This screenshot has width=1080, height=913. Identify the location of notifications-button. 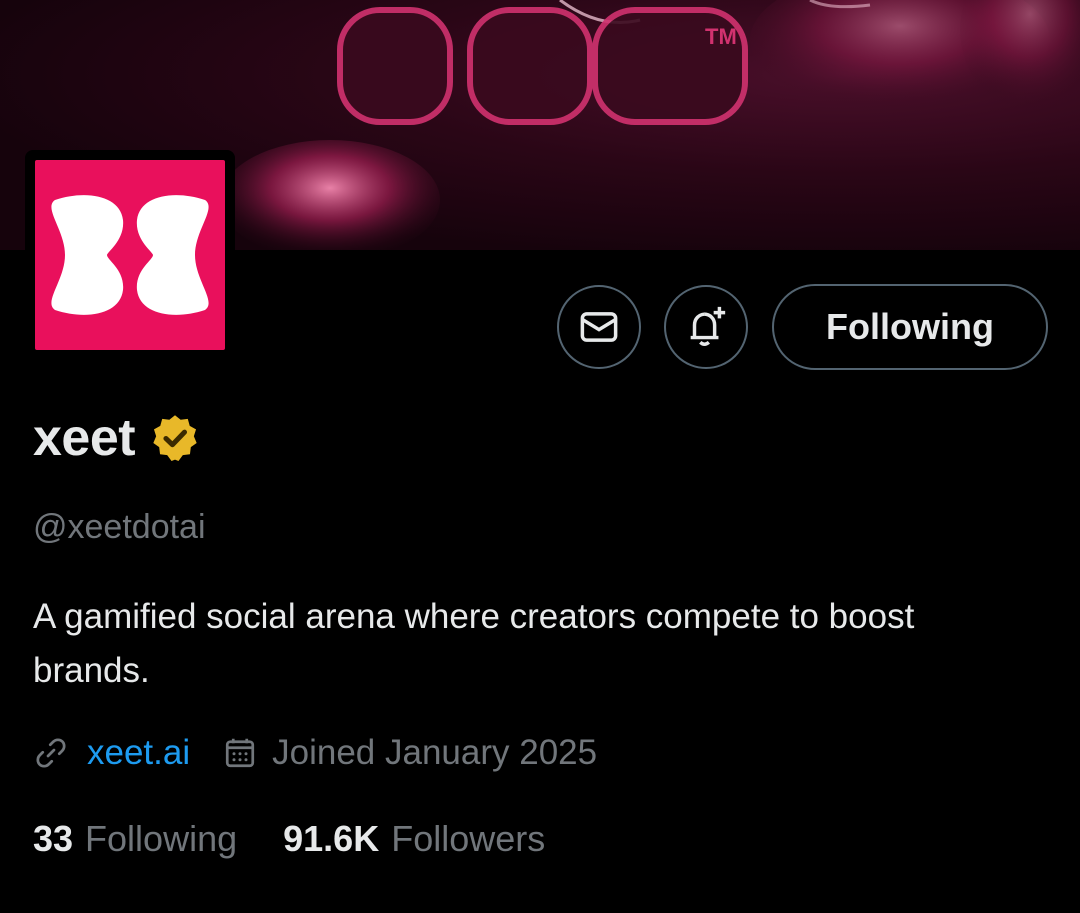
(706, 327).